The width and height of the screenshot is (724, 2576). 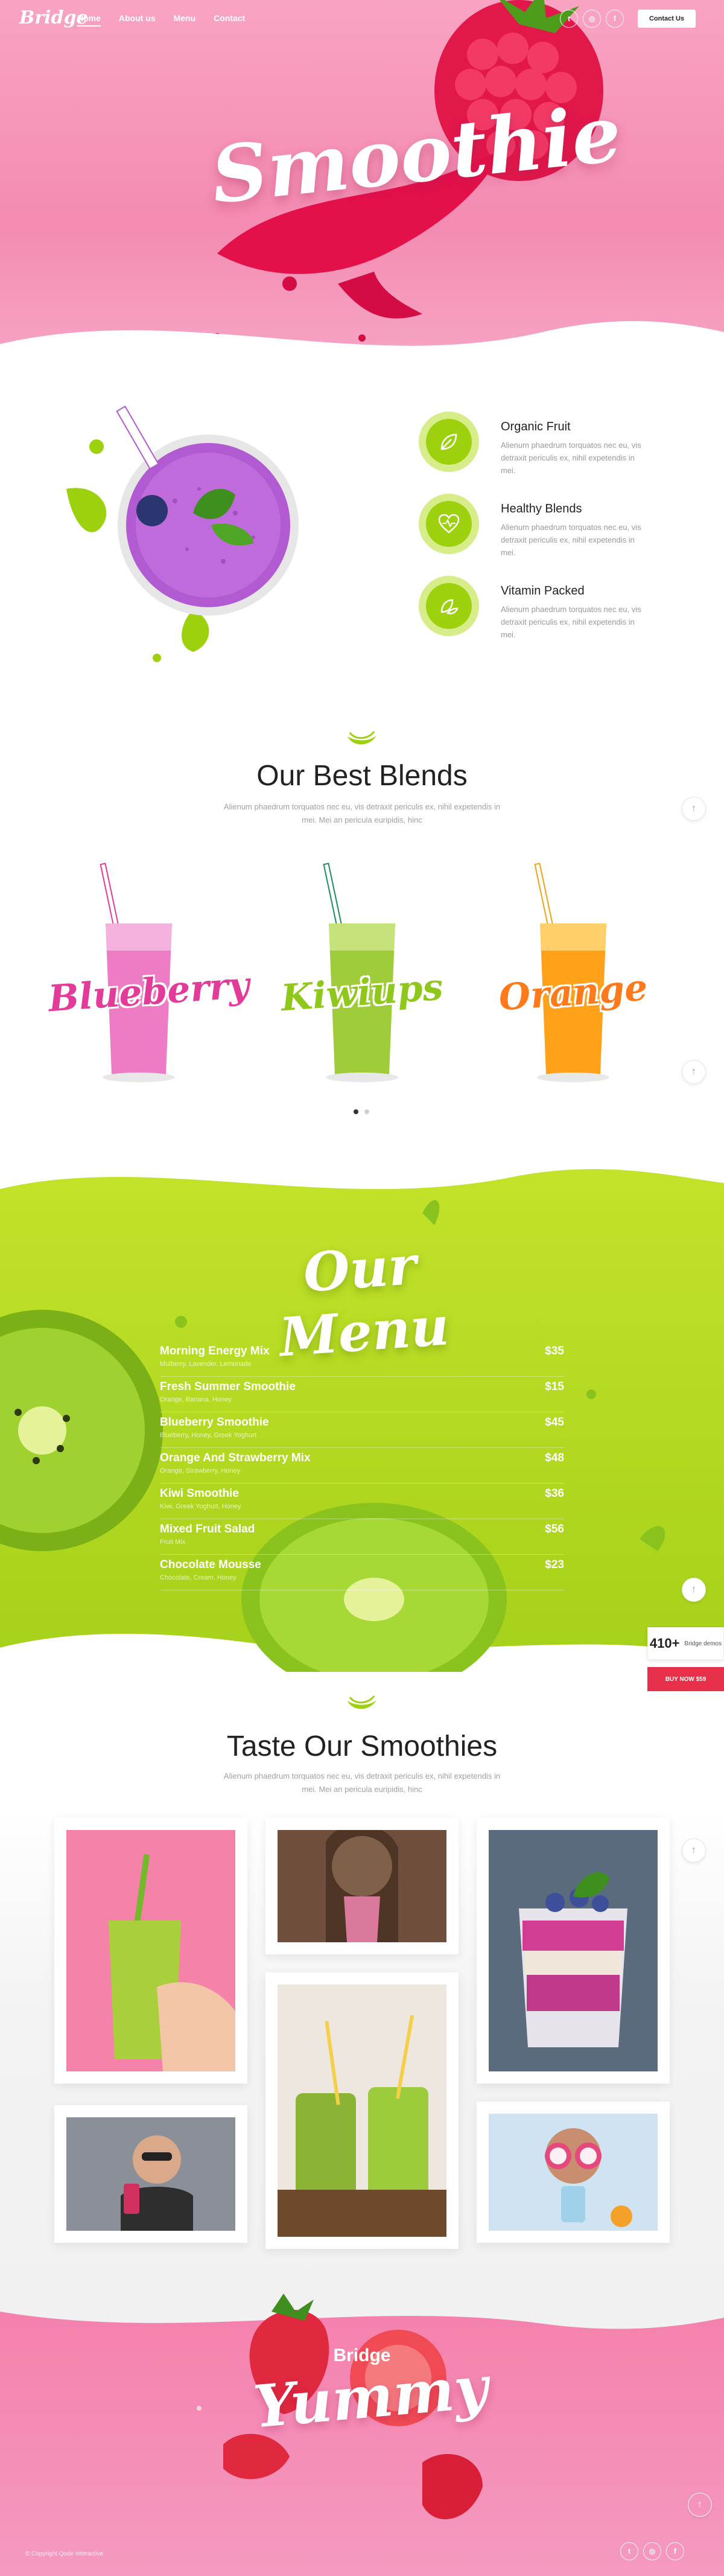 What do you see at coordinates (182, 534) in the screenshot?
I see `smoothie-bowl-image` at bounding box center [182, 534].